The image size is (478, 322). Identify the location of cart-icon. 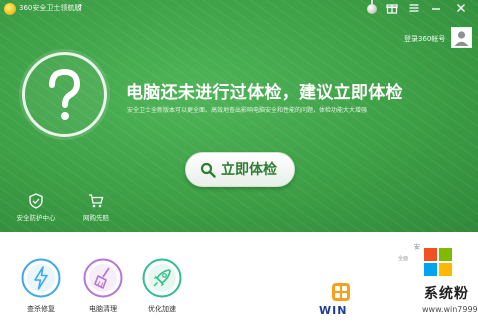
(96, 201).